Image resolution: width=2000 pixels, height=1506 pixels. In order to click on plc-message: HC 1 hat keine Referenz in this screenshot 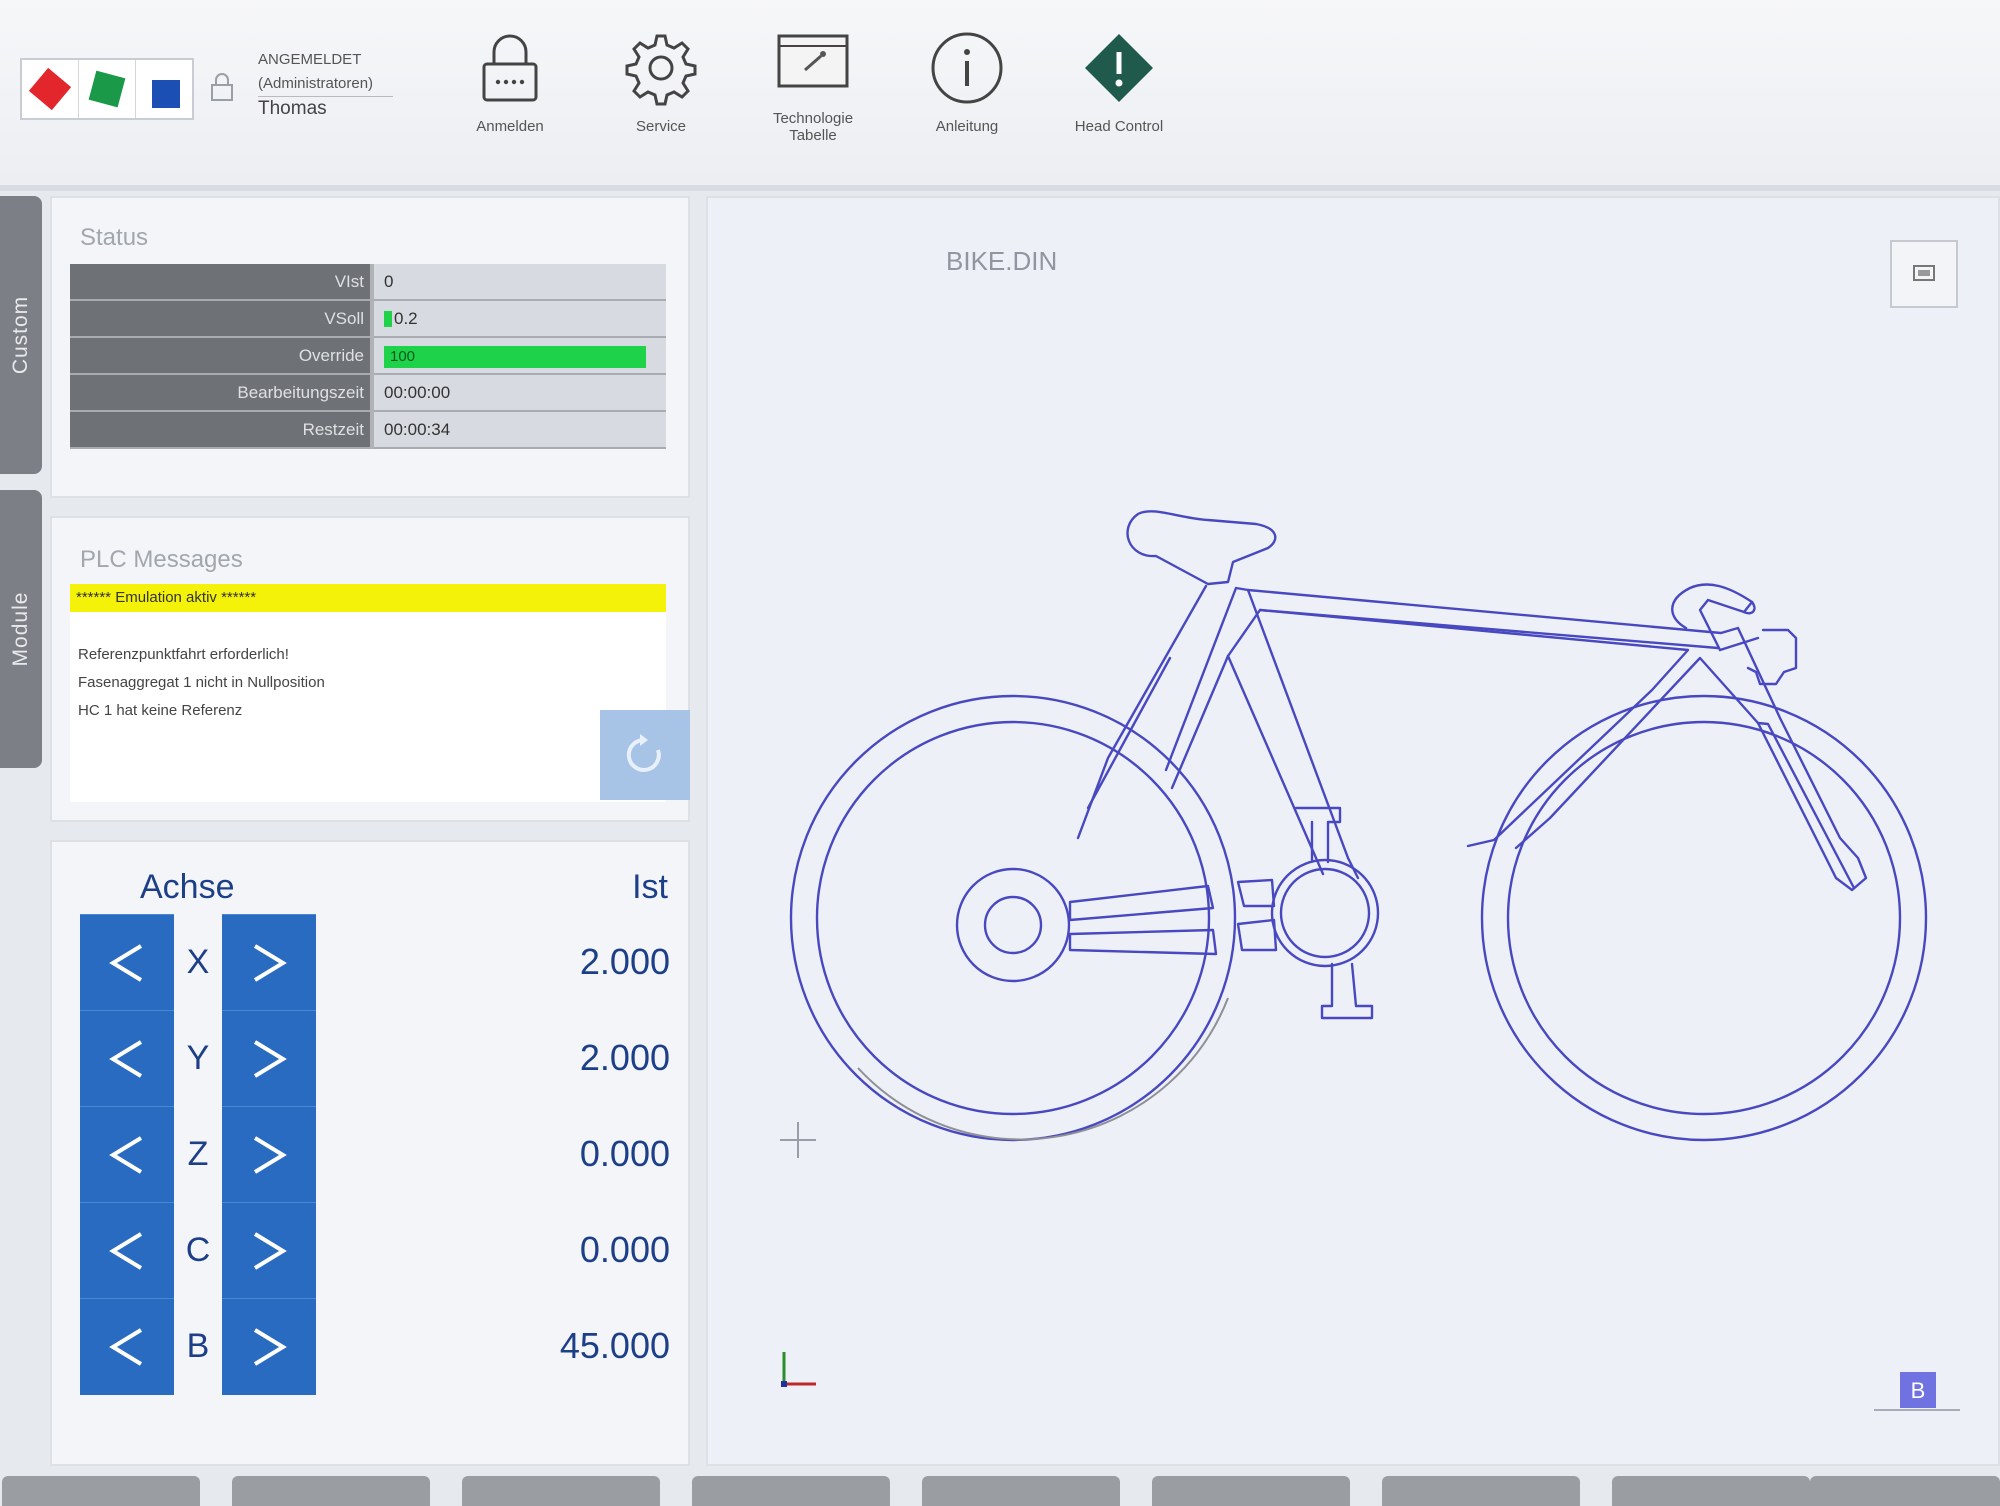, I will do `click(160, 710)`.